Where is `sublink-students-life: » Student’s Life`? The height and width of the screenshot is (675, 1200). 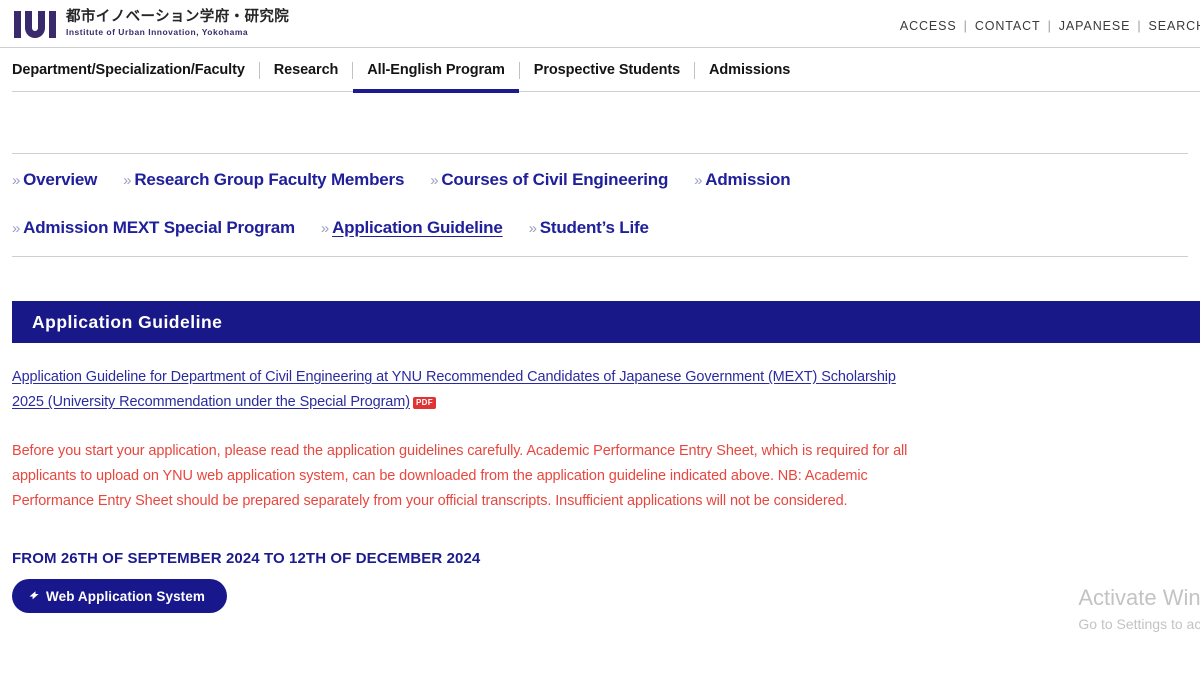 sublink-students-life: » Student’s Life is located at coordinates (589, 228).